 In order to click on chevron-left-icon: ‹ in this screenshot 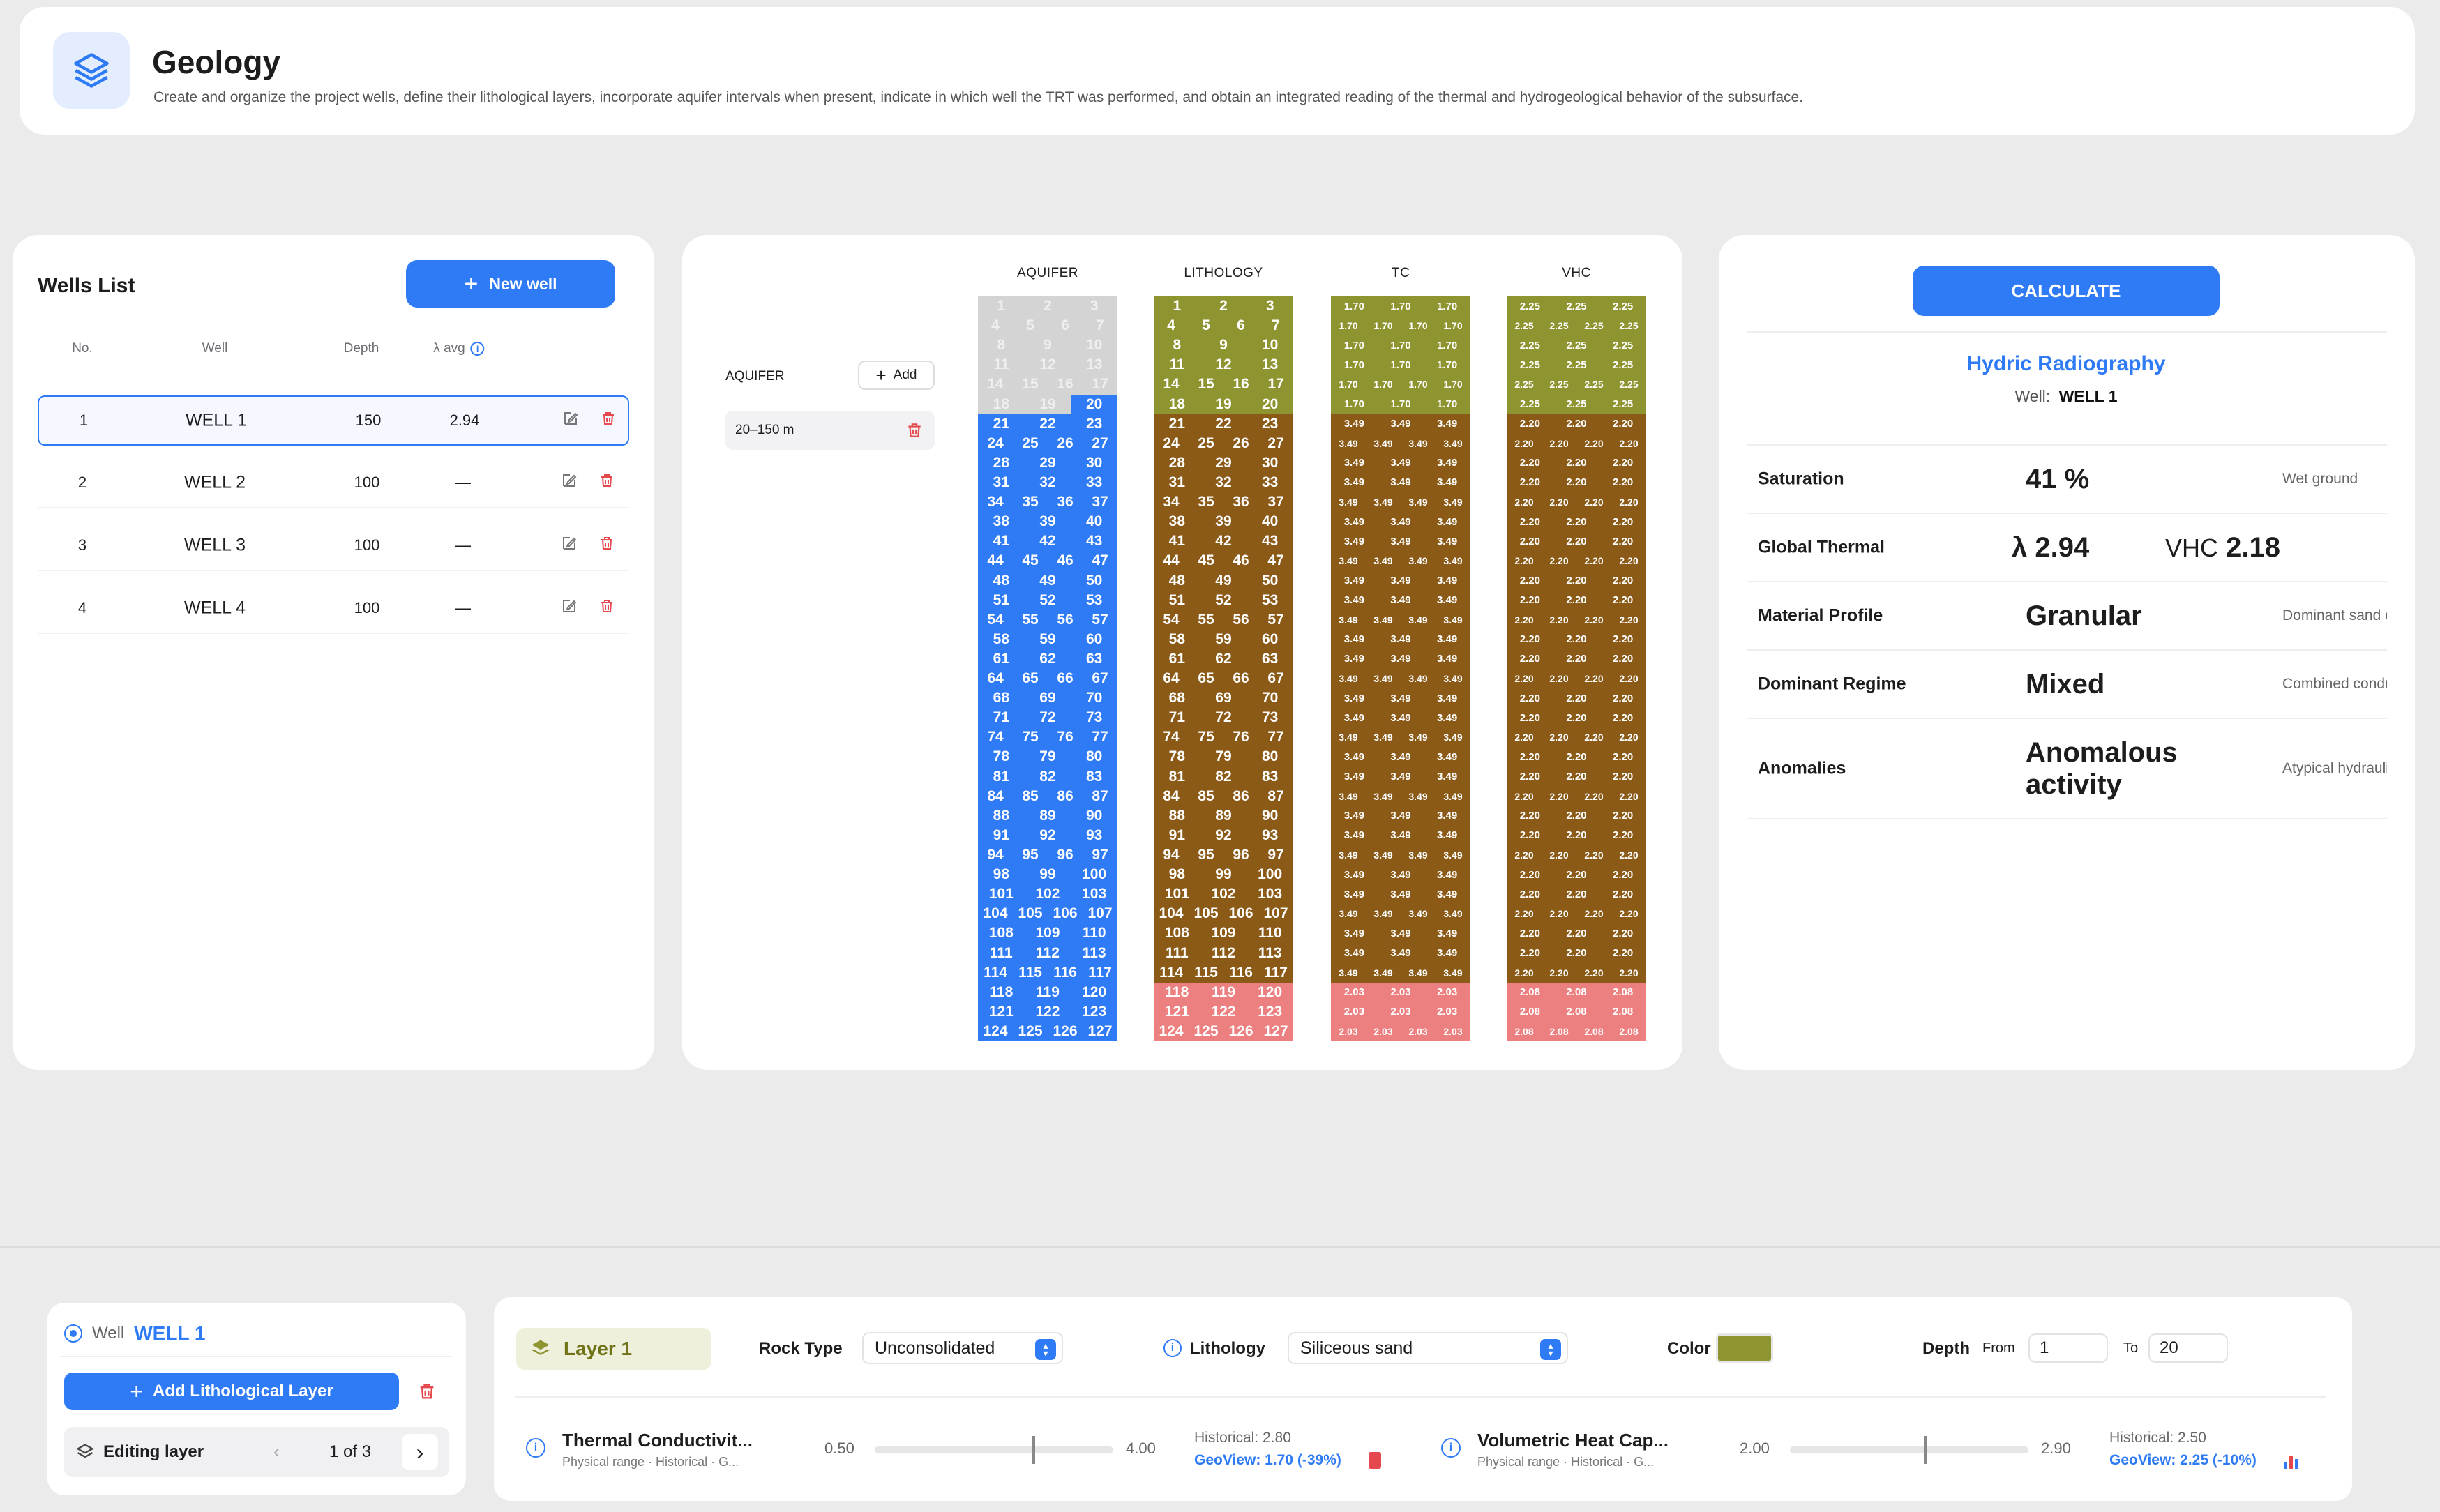, I will do `click(276, 1451)`.